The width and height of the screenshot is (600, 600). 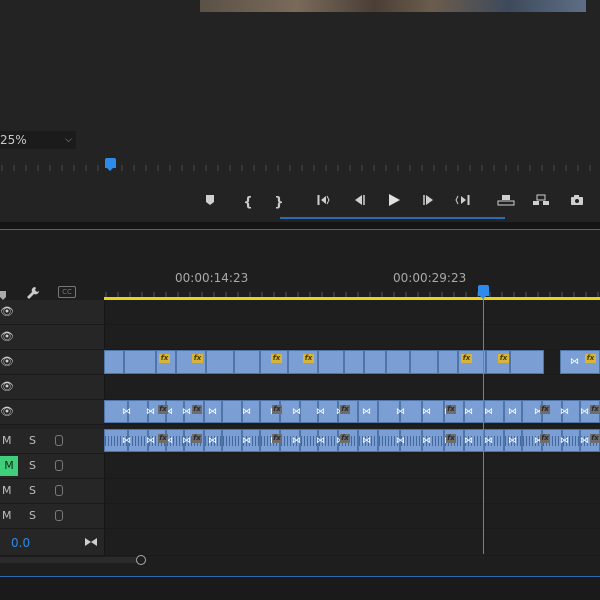 I want to click on extract-icon, so click(x=541, y=203).